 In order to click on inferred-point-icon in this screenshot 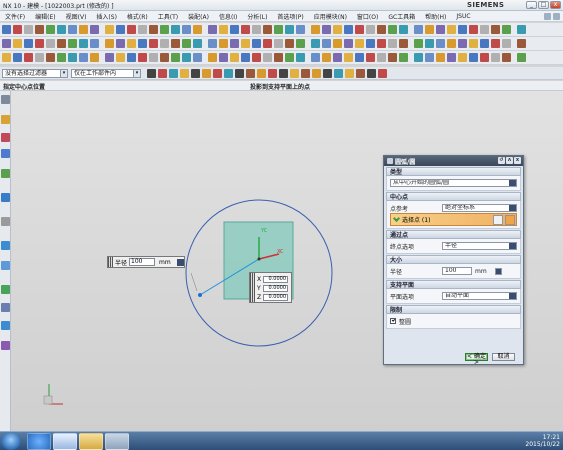, I will do `click(510, 220)`.